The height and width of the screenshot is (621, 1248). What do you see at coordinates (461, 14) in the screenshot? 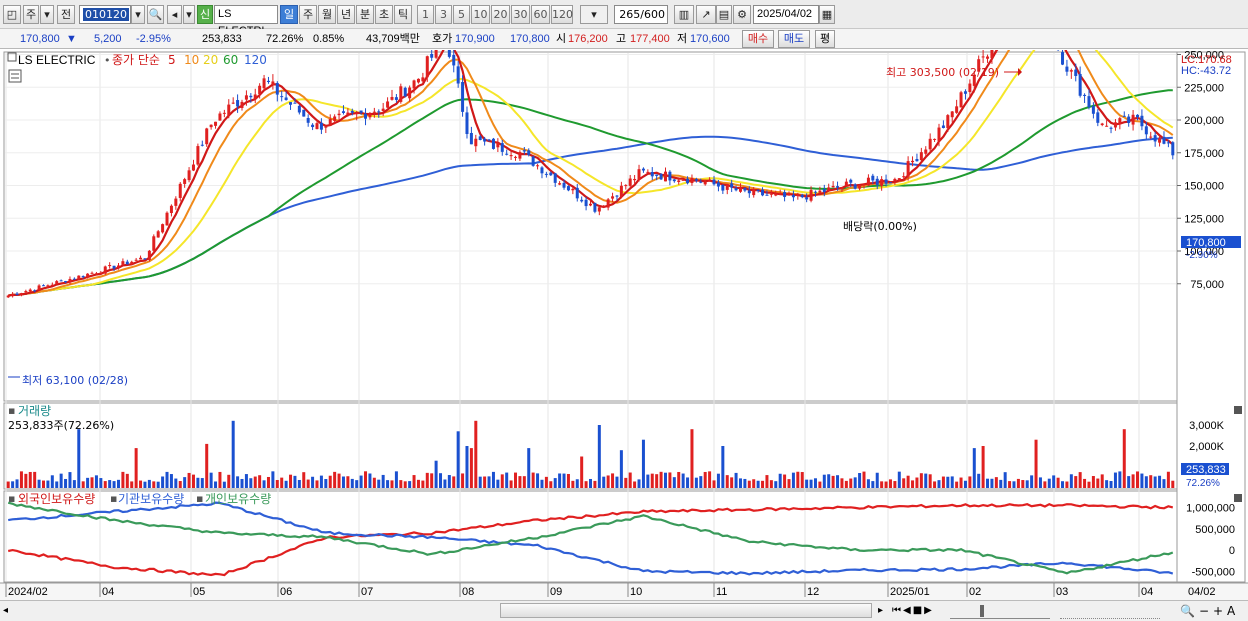
I see `interval-tab-2: 5` at bounding box center [461, 14].